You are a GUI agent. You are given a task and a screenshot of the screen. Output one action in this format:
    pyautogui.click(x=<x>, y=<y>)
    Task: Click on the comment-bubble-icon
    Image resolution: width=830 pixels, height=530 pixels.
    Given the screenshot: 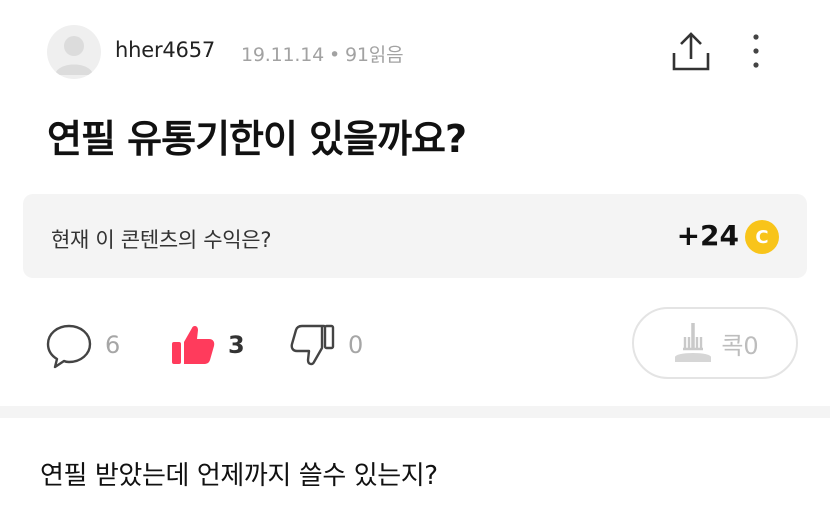 What is the action you would take?
    pyautogui.click(x=69, y=346)
    